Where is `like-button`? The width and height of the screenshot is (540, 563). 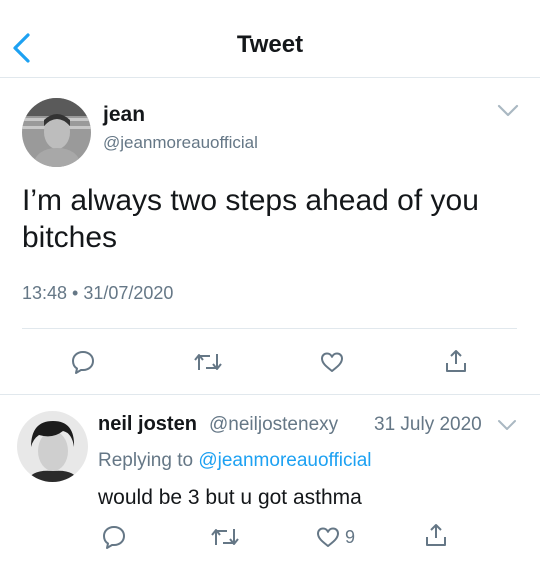 like-button is located at coordinates (332, 362).